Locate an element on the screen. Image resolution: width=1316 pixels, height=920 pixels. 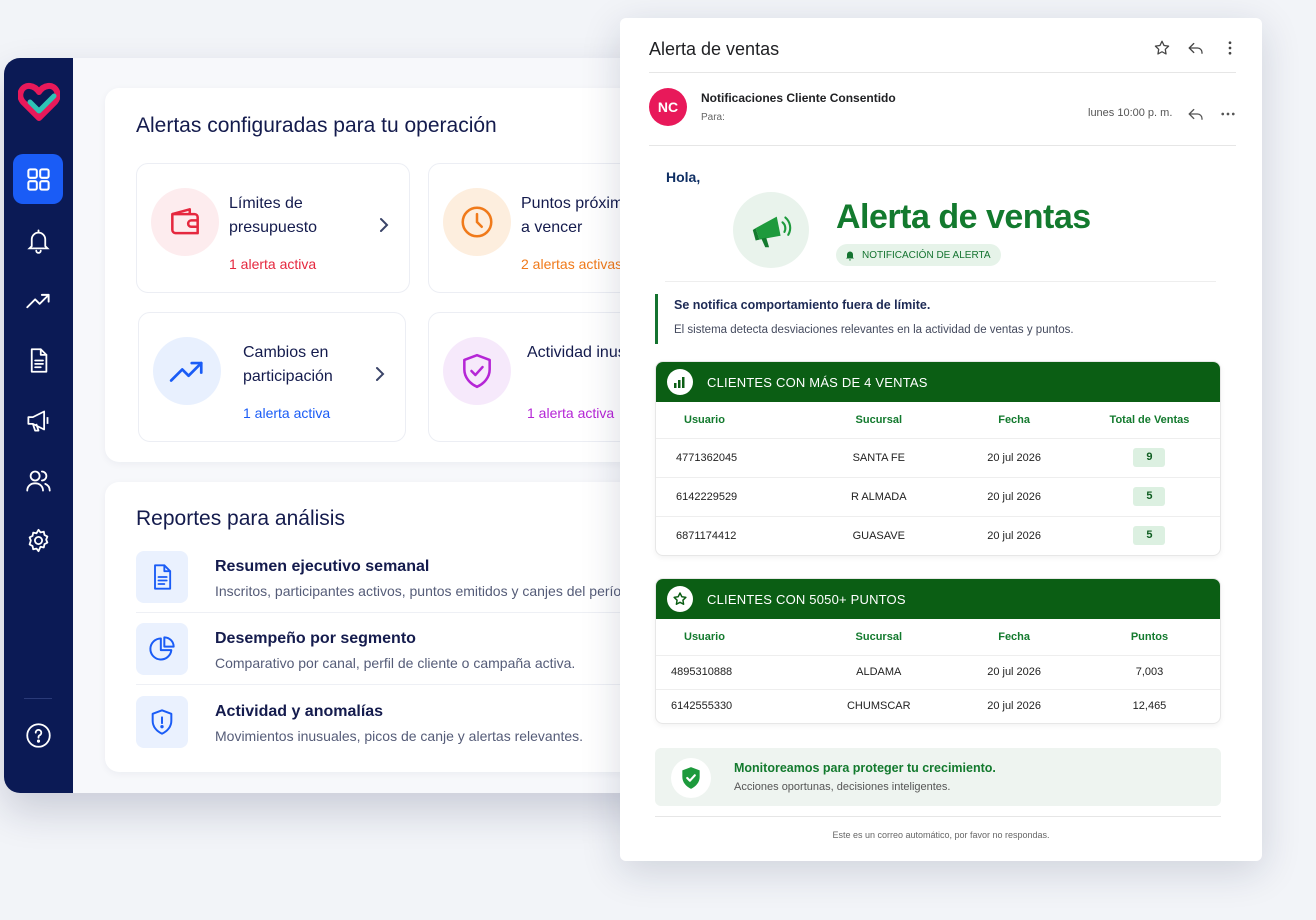
more-options-button is located at coordinates (1230, 48).